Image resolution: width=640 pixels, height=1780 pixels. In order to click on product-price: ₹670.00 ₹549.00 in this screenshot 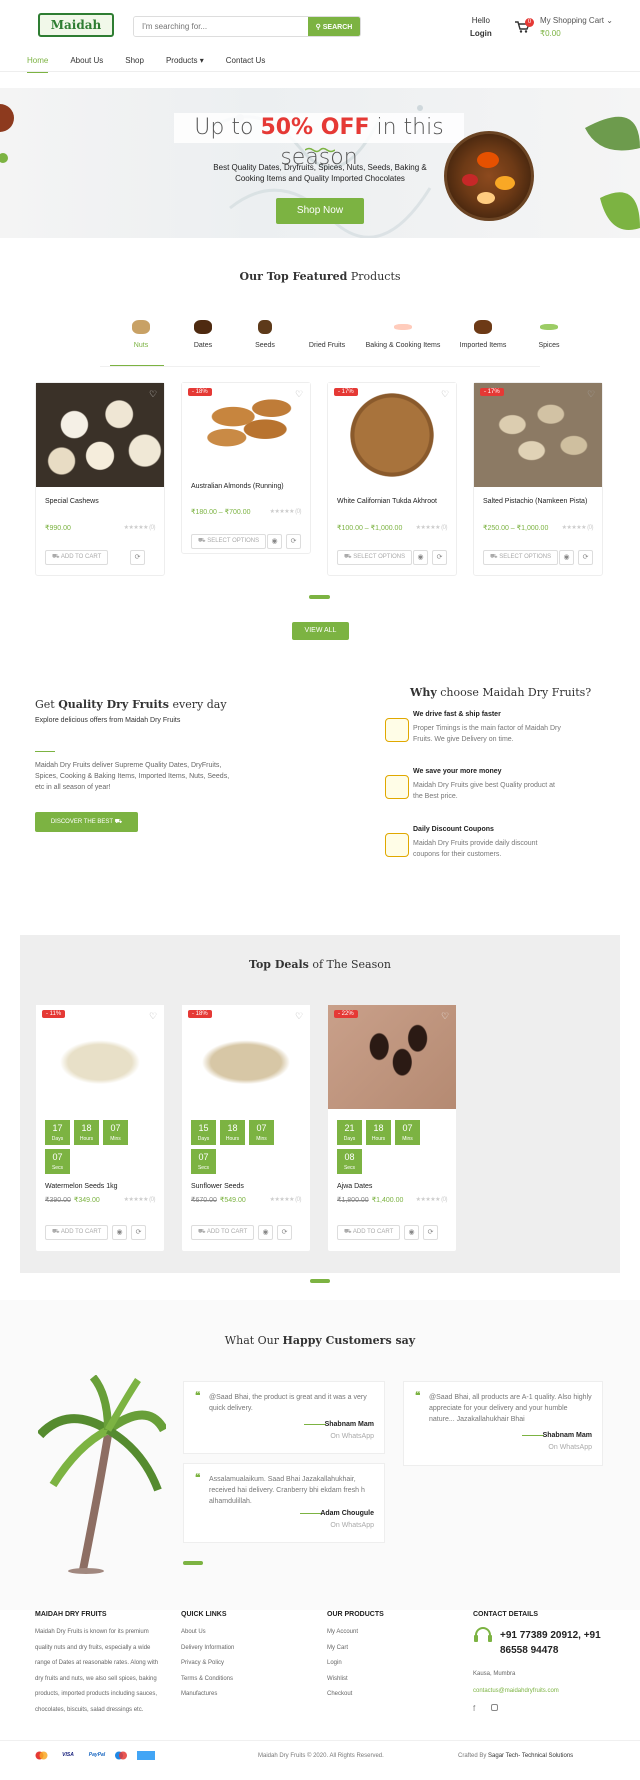, I will do `click(218, 1200)`.